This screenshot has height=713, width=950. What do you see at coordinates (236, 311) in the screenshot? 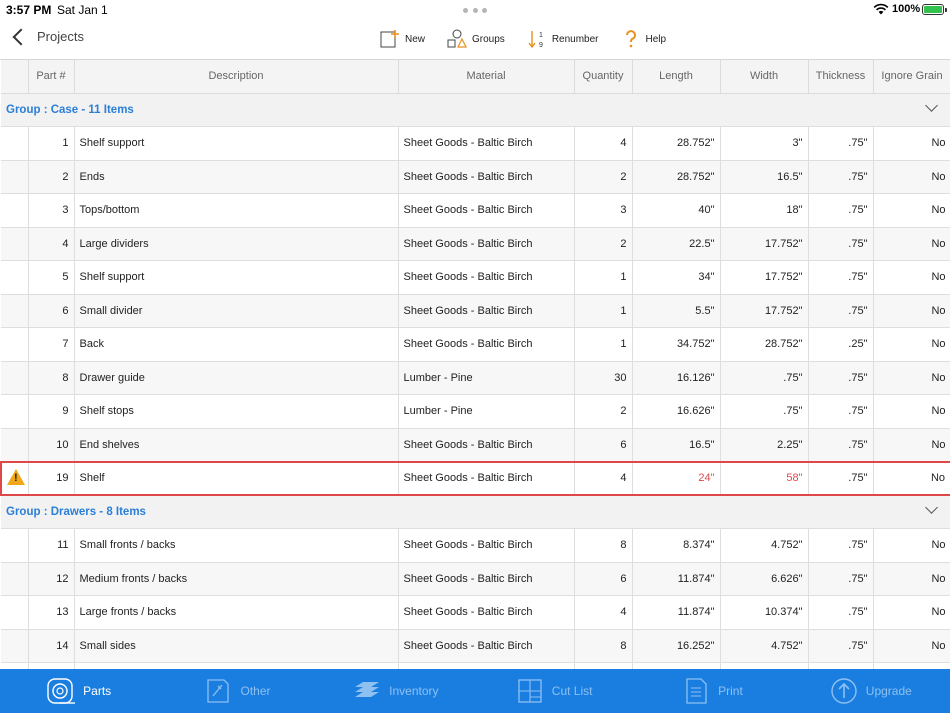
I see `cell-description: Small divider` at bounding box center [236, 311].